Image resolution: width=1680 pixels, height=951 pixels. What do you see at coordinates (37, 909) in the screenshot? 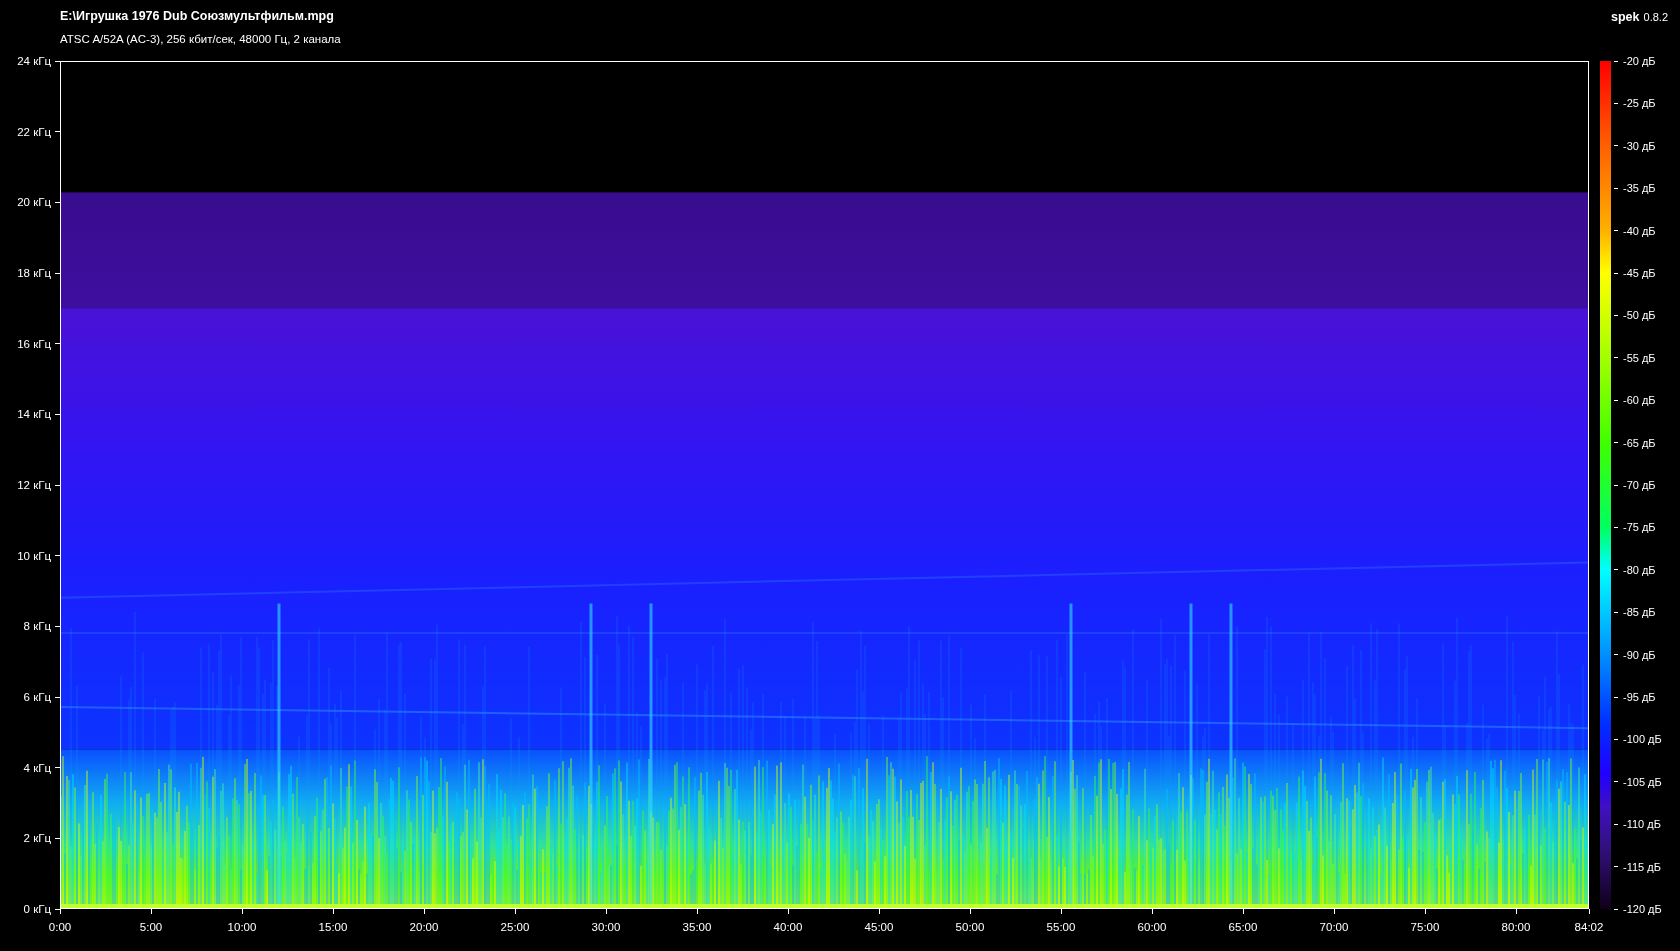
I see `frequency-label: 0 кГц` at bounding box center [37, 909].